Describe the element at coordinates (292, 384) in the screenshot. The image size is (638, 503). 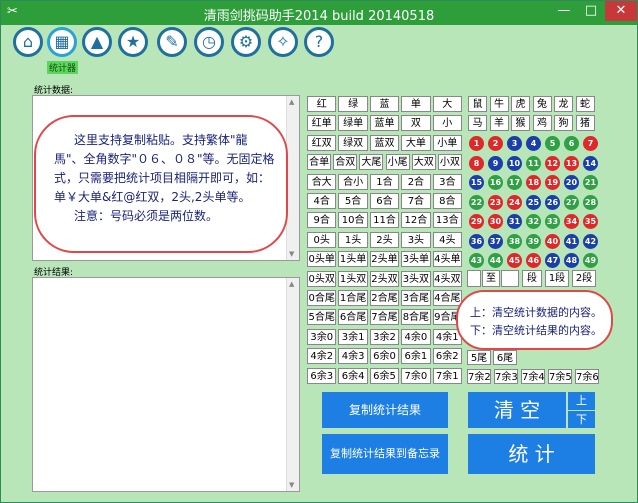
I see `result-scrollbar: ▲ ▼` at that location.